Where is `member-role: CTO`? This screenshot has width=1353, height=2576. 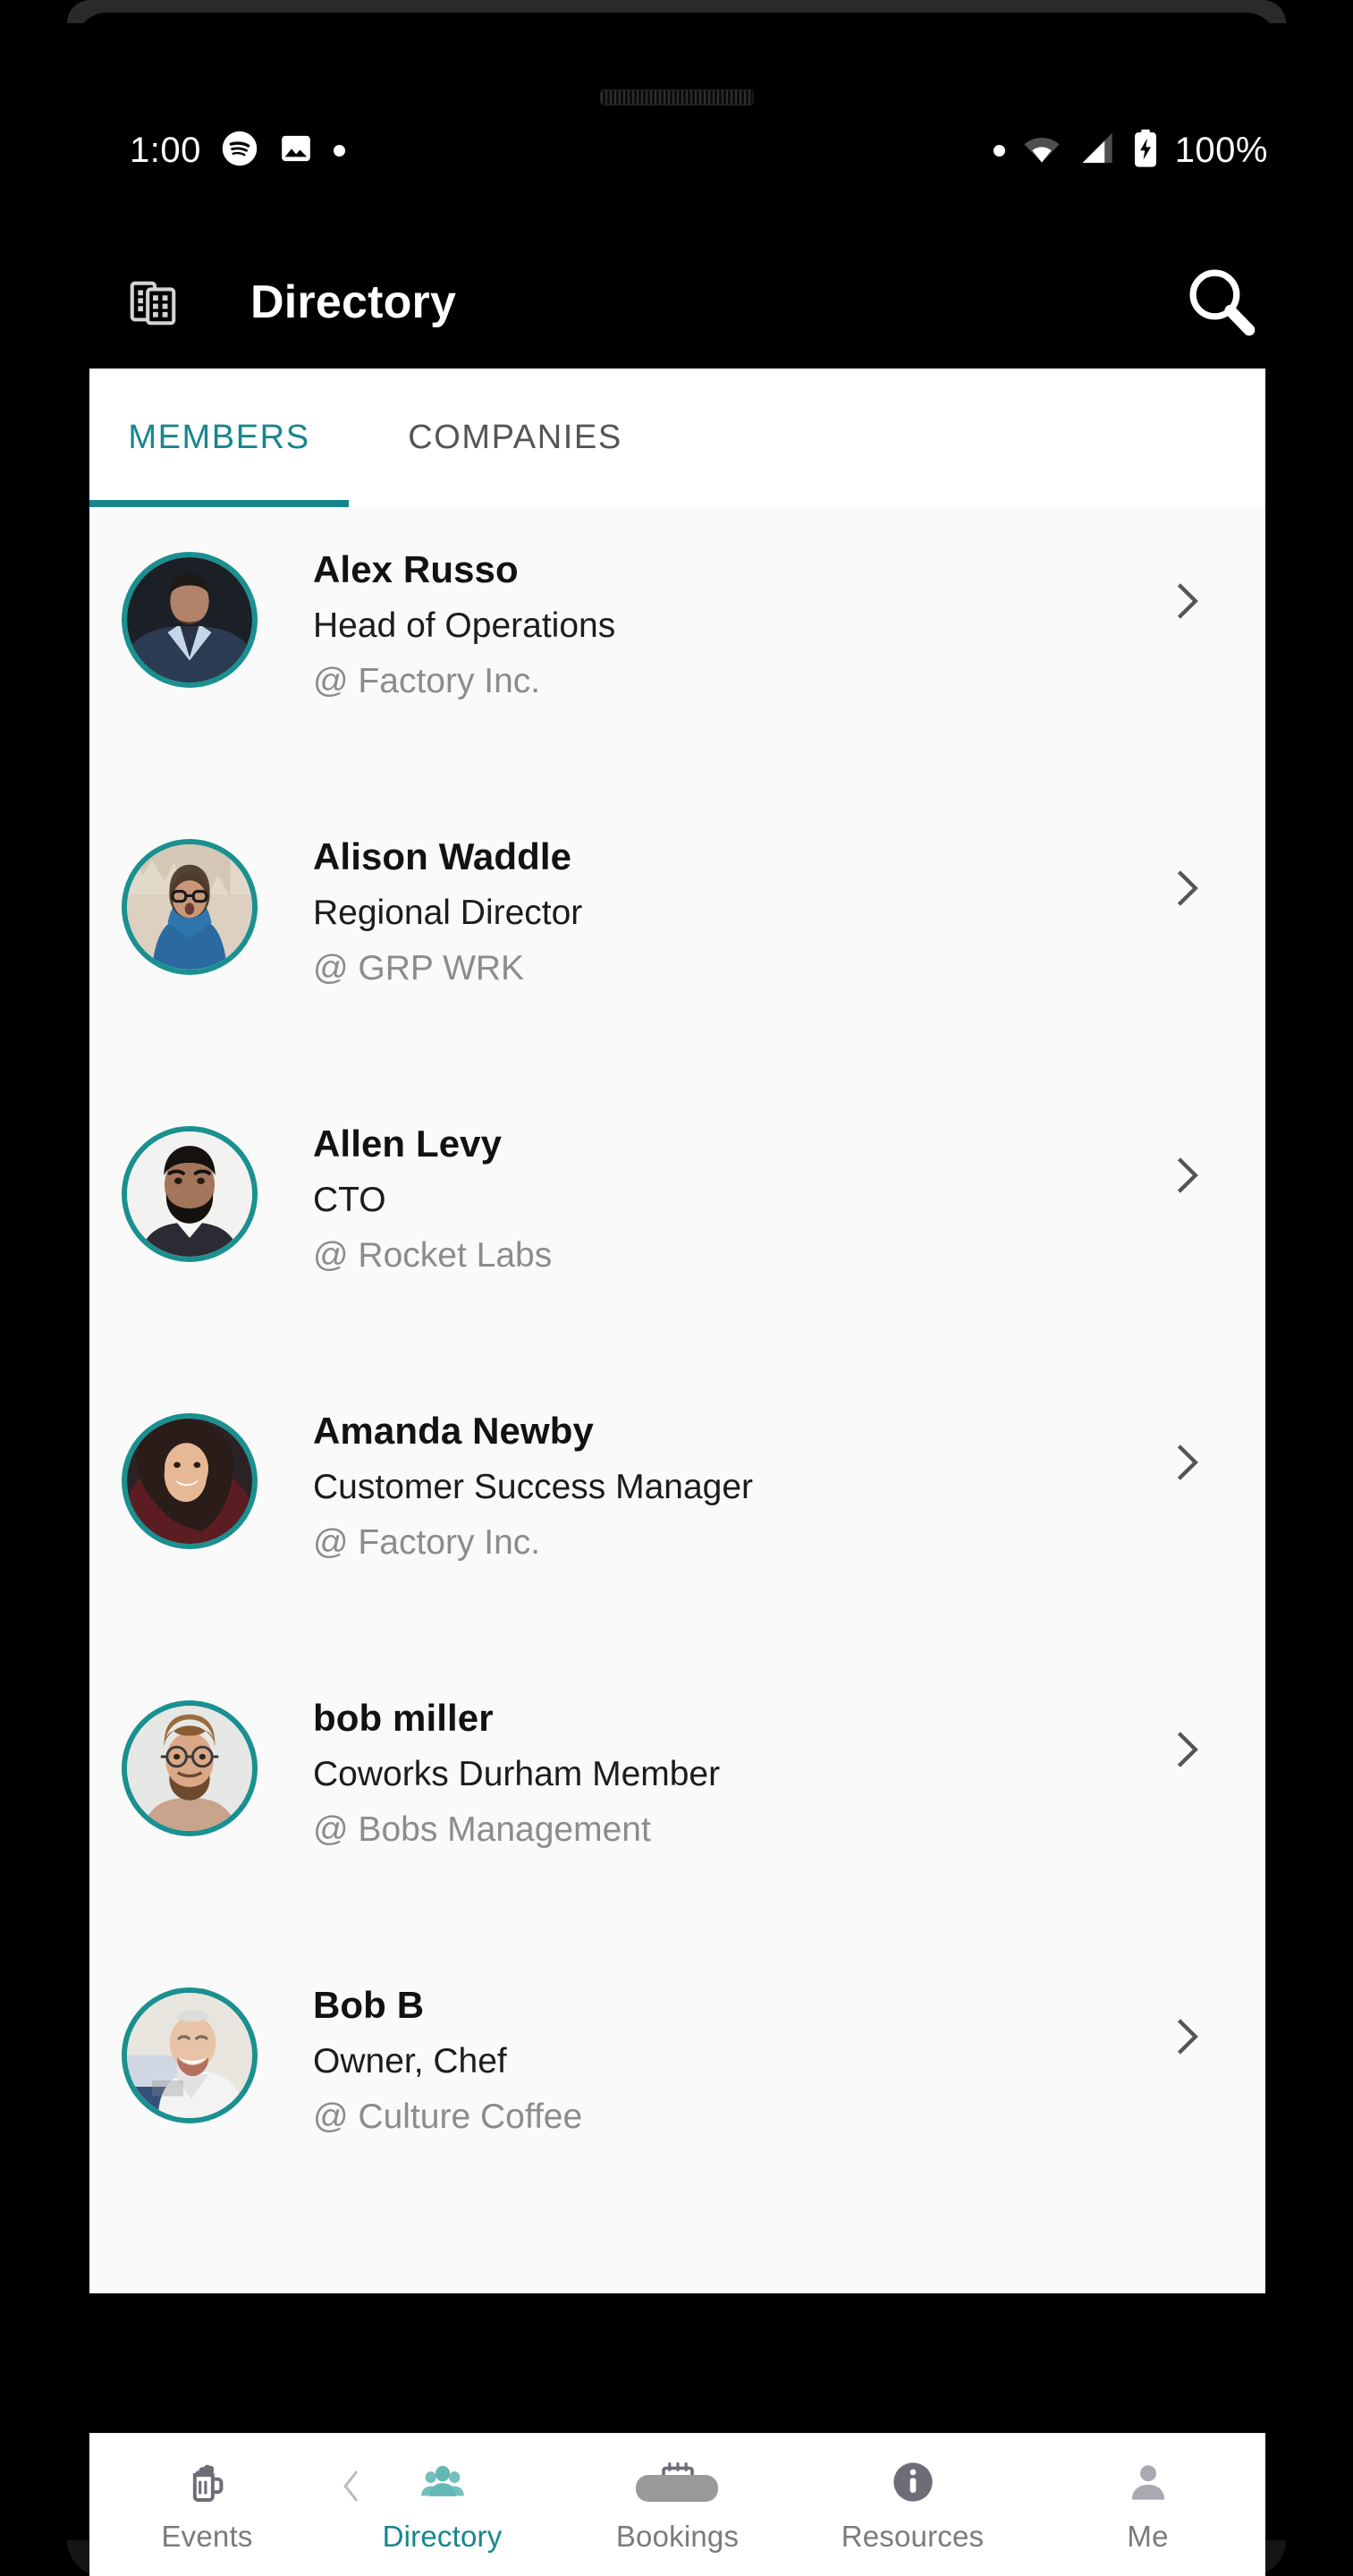 member-role: CTO is located at coordinates (349, 1200).